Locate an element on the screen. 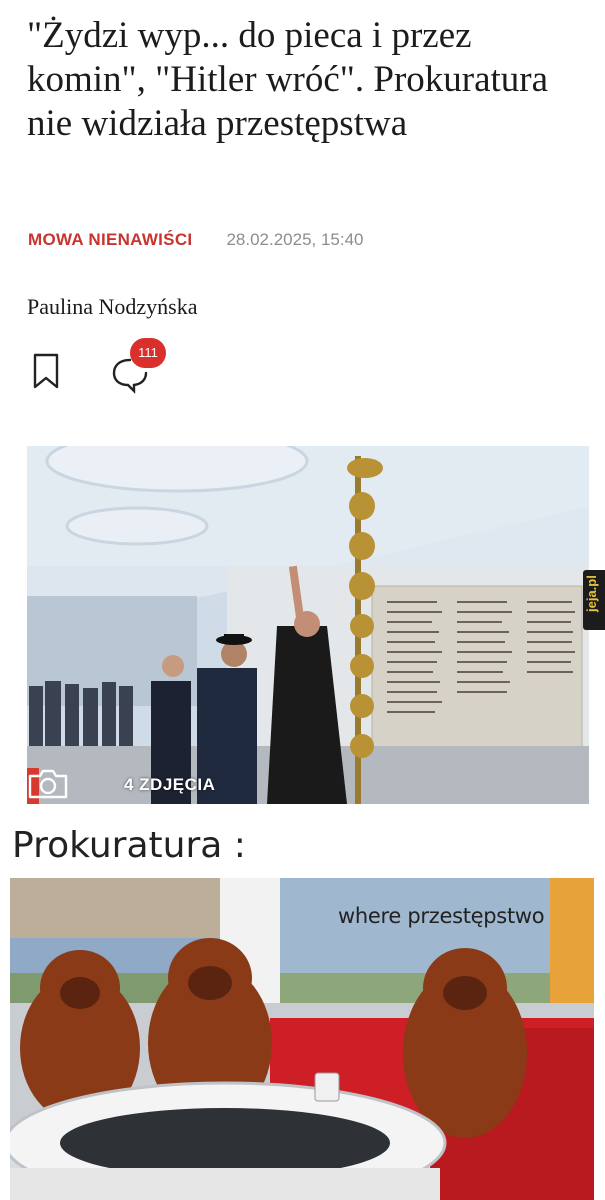  gallery-count-label: 4 ZDJĘCIA is located at coordinates (170, 784).